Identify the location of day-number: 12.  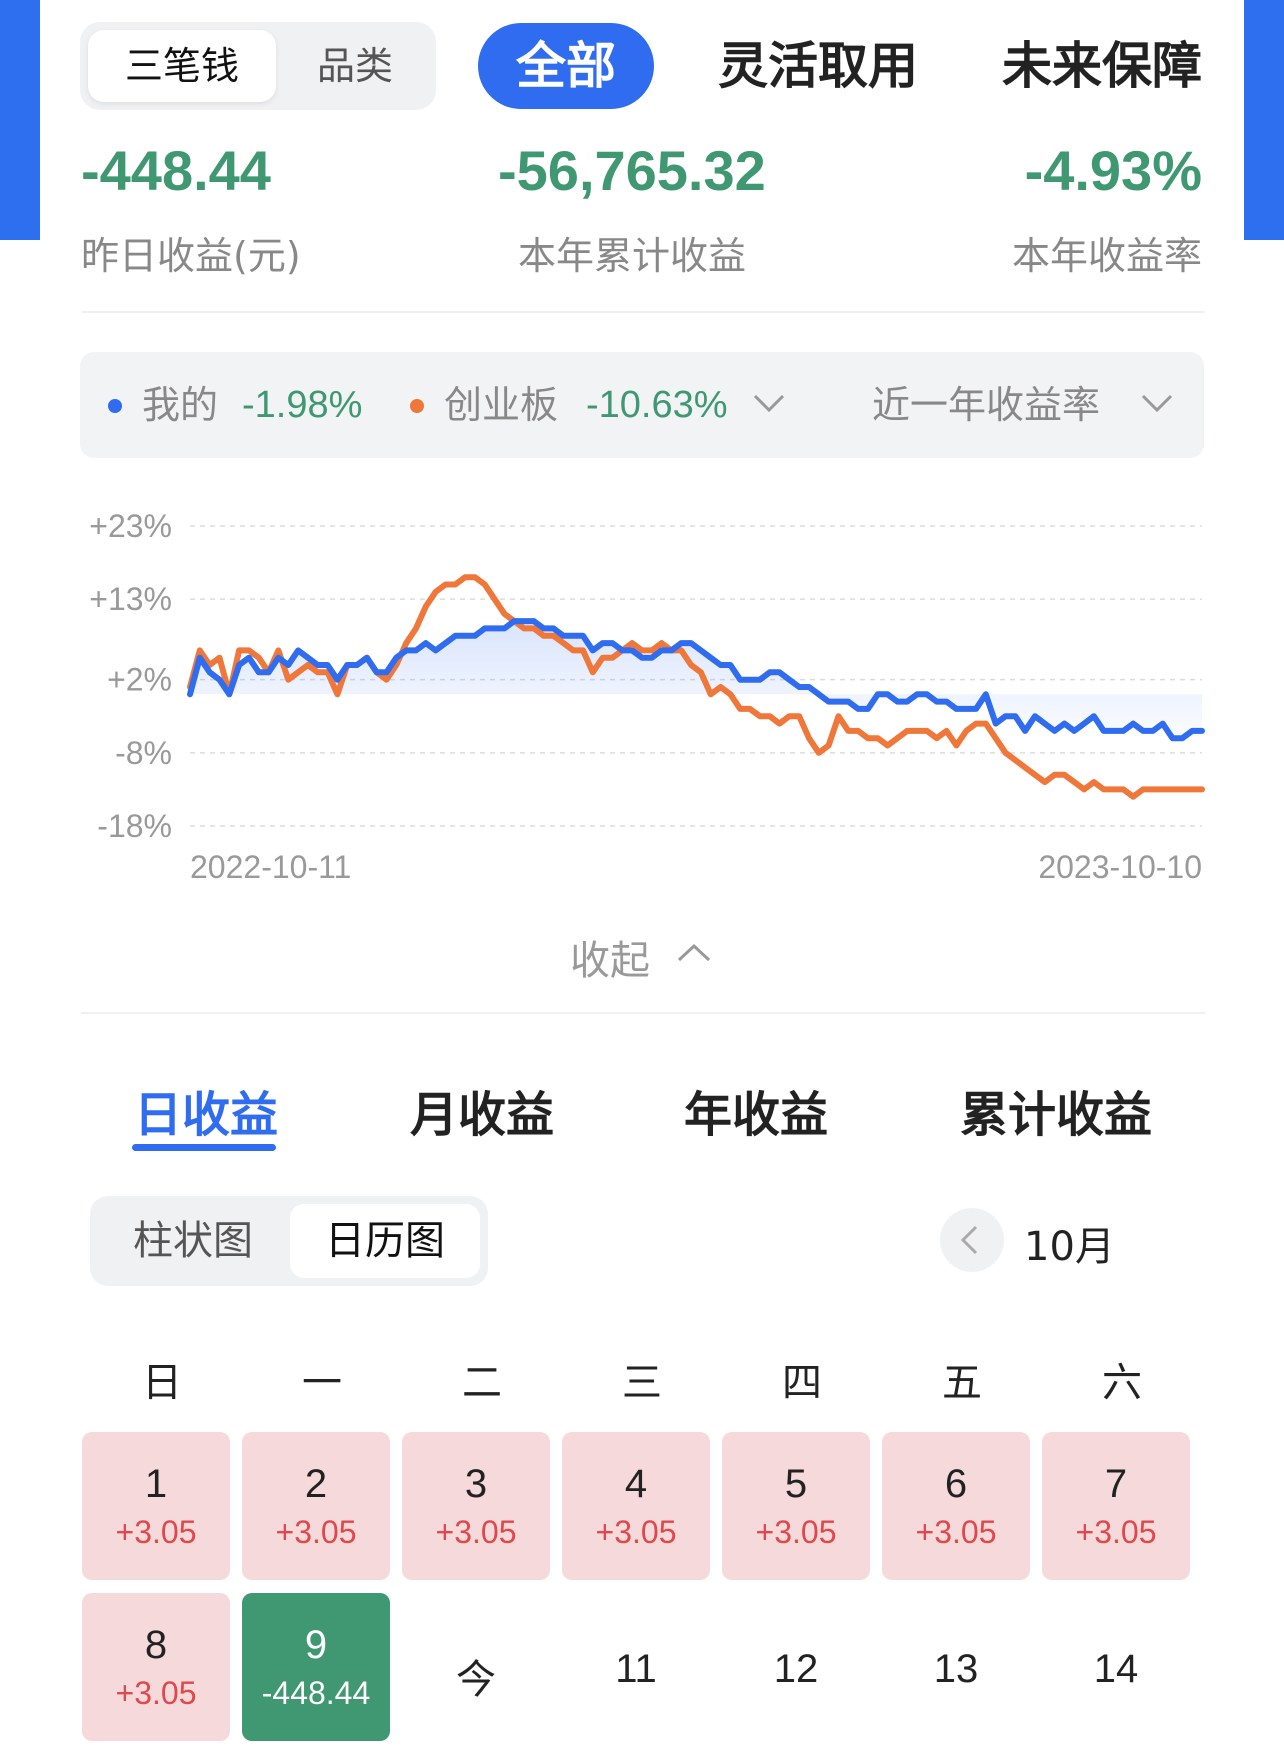
(796, 1669).